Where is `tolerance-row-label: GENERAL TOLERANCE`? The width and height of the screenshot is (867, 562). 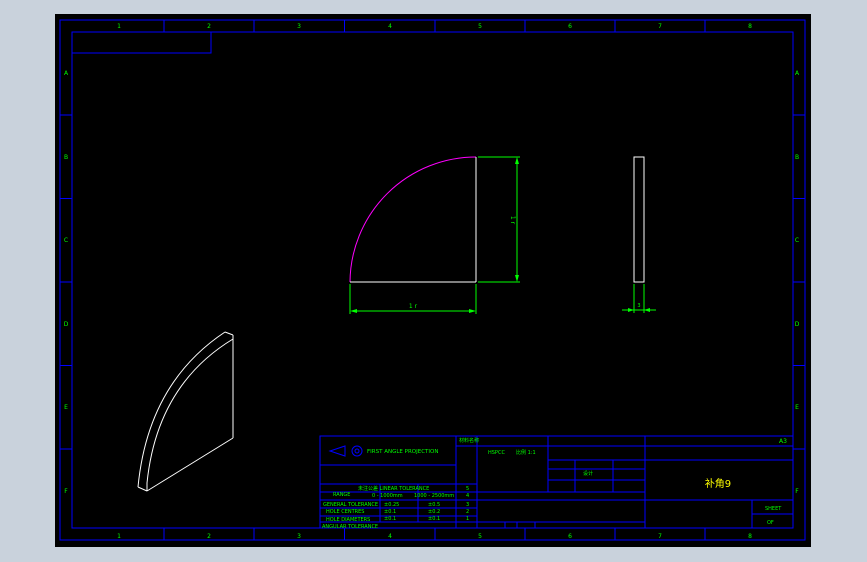
tolerance-row-label: GENERAL TOLERANCE is located at coordinates (350, 505).